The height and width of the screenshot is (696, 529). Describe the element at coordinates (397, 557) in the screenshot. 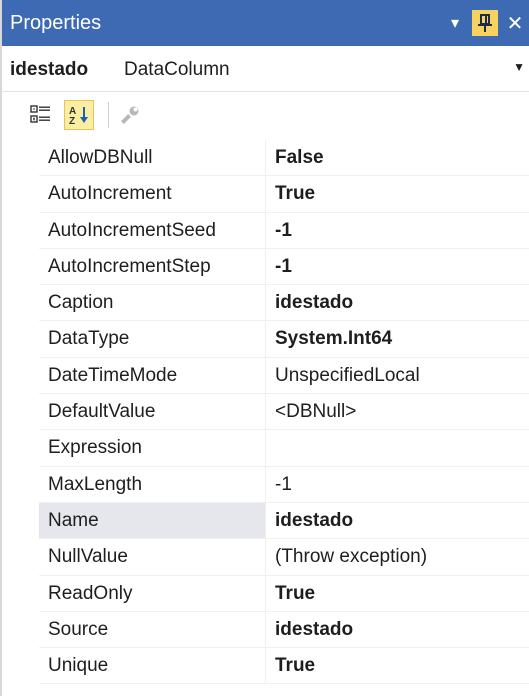

I see `property-value: (Throw exception)` at that location.